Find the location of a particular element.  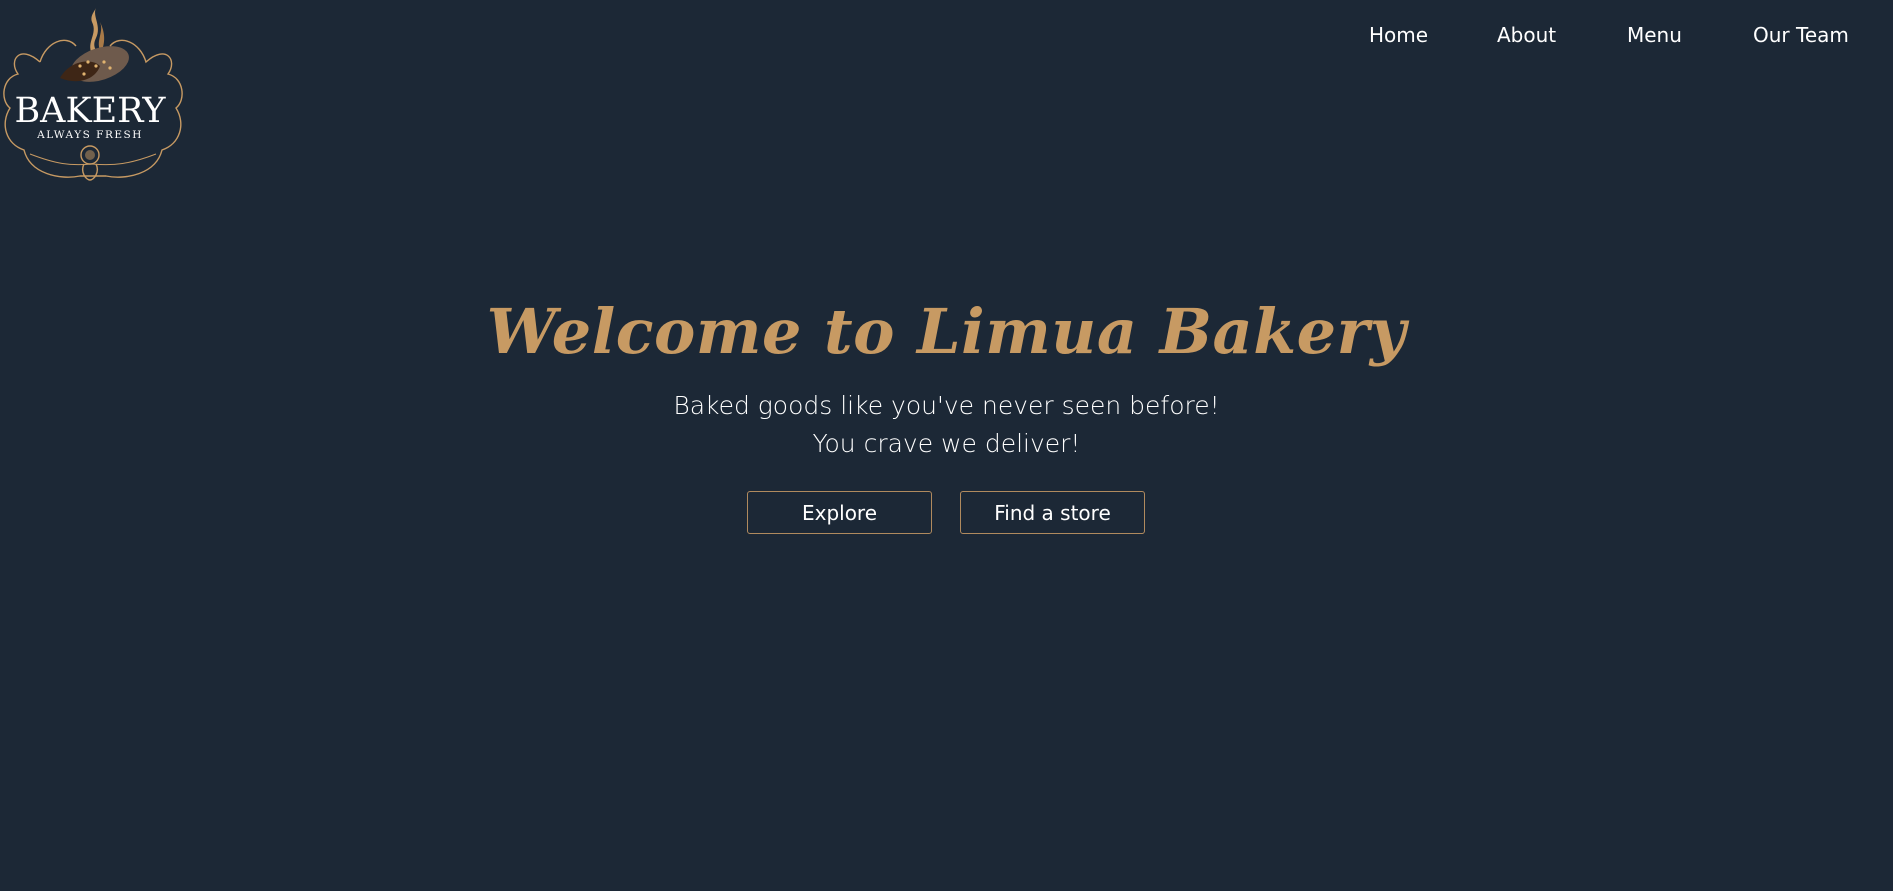

bakery-logo: BAKERY ALWAYS FRESH is located at coordinates (93, 97).